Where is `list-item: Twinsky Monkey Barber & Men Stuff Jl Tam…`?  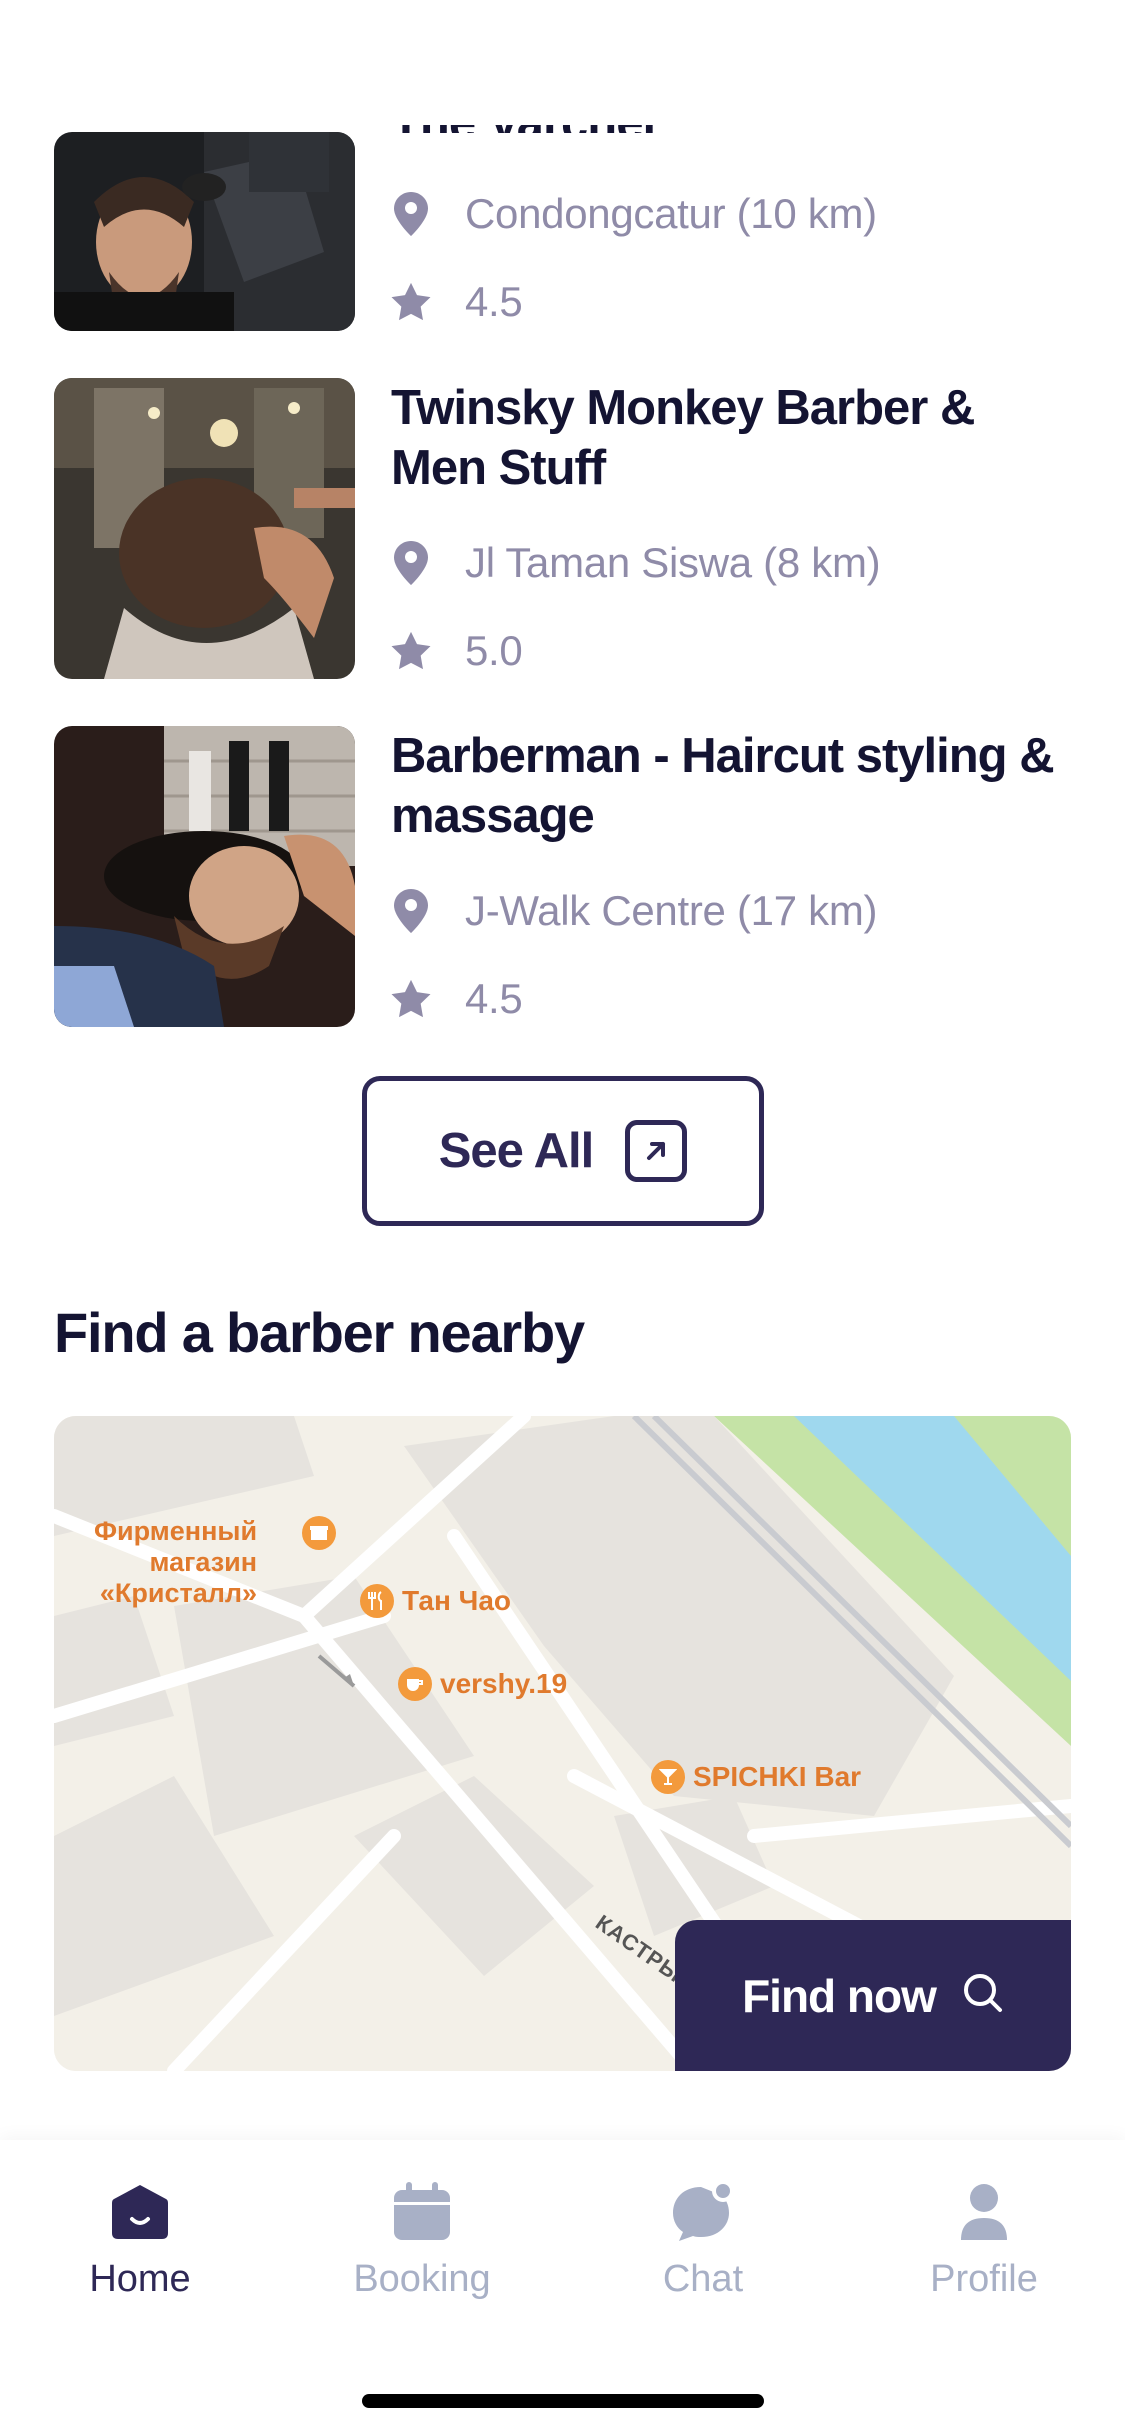
list-item: Twinsky Monkey Barber & Men Stuff Jl Tam… is located at coordinates (562, 528).